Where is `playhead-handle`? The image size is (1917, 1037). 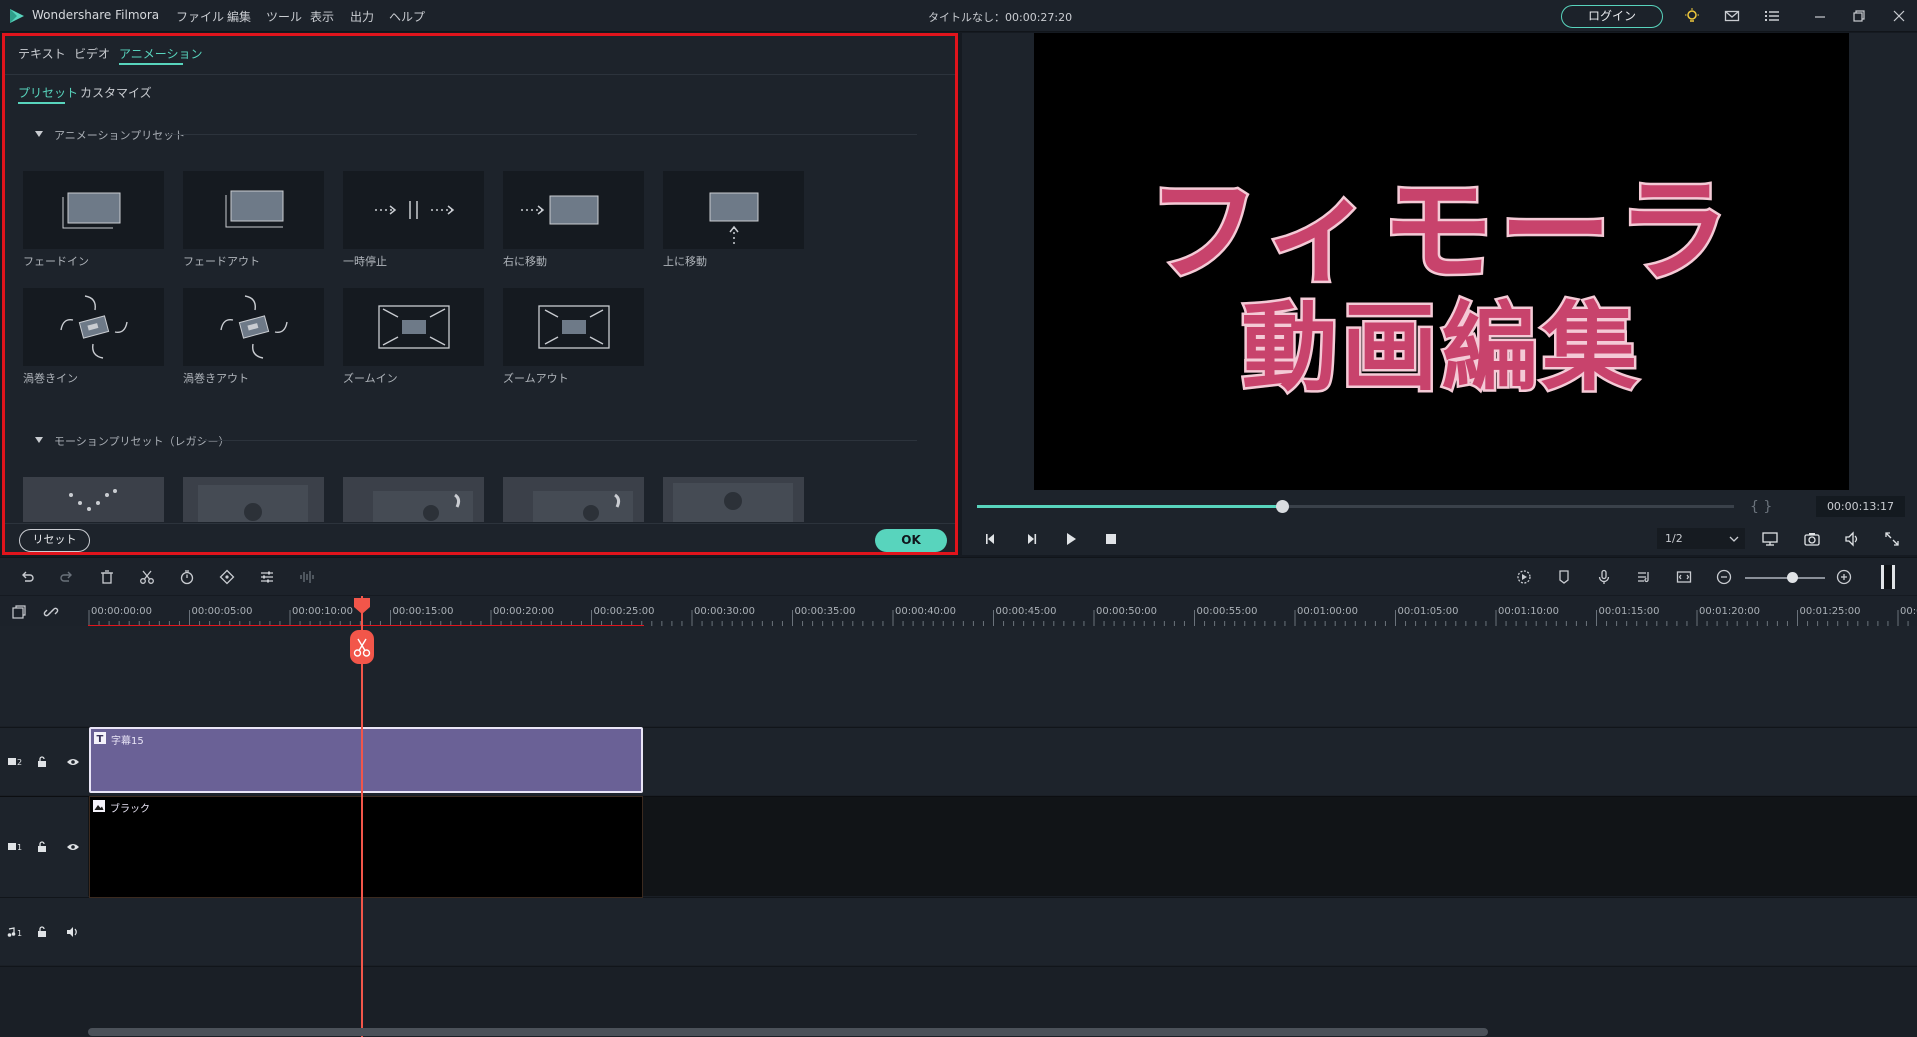
playhead-handle is located at coordinates (362, 606).